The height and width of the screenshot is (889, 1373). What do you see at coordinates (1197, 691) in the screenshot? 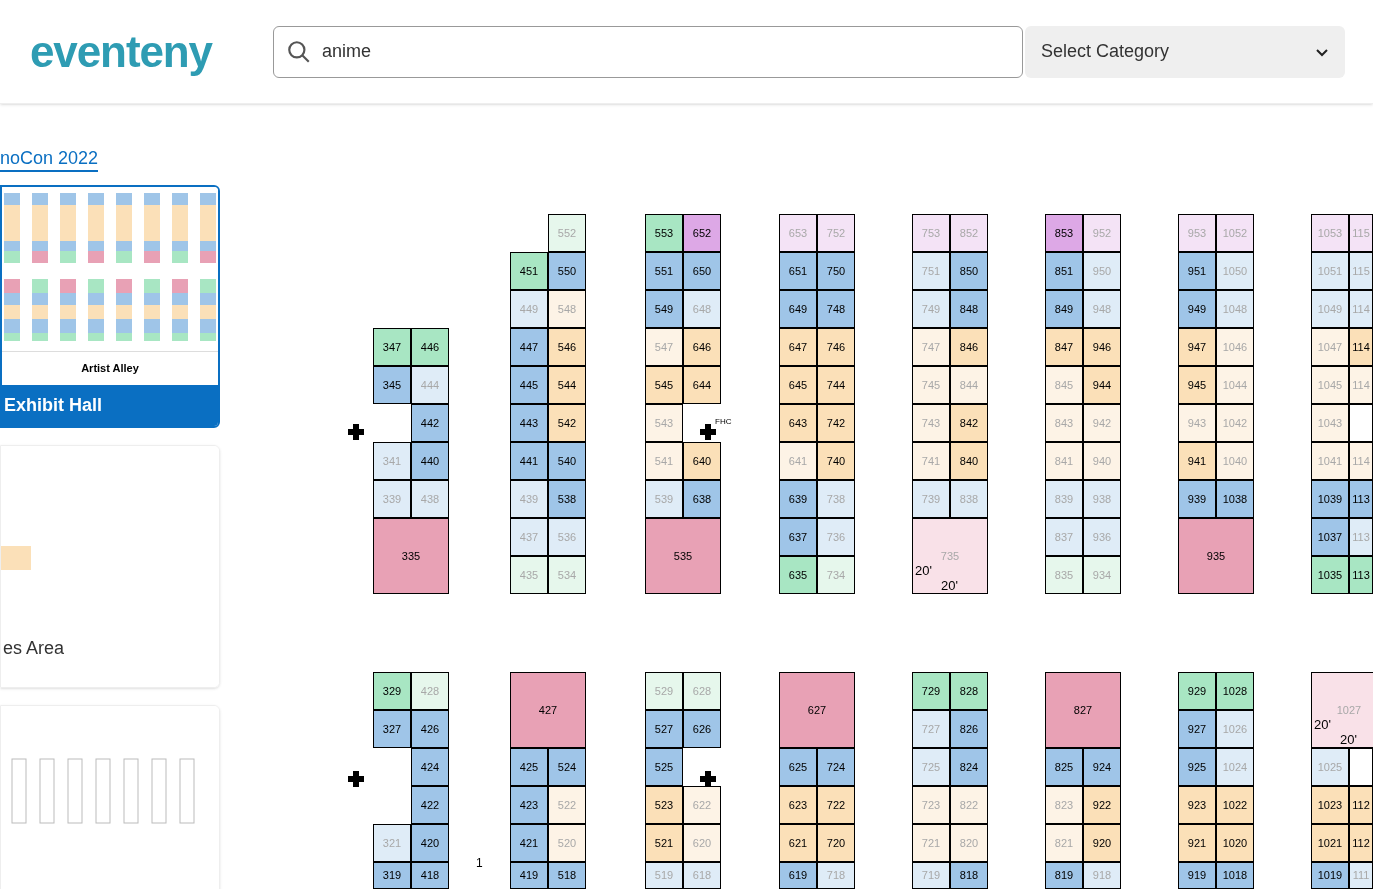
I see `booth-cell: 929` at bounding box center [1197, 691].